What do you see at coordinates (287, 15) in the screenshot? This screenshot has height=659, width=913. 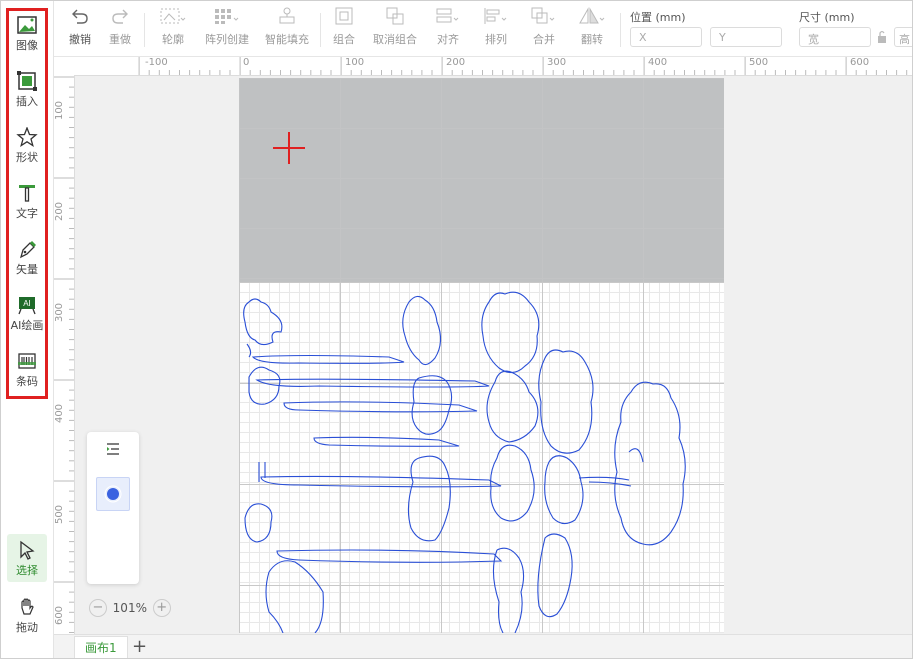 I see `smart-fill-icon` at bounding box center [287, 15].